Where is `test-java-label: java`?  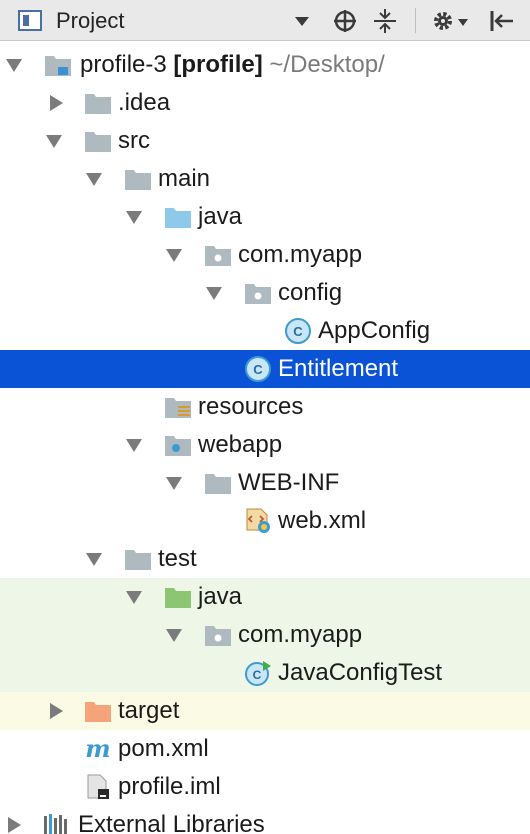 test-java-label: java is located at coordinates (220, 596).